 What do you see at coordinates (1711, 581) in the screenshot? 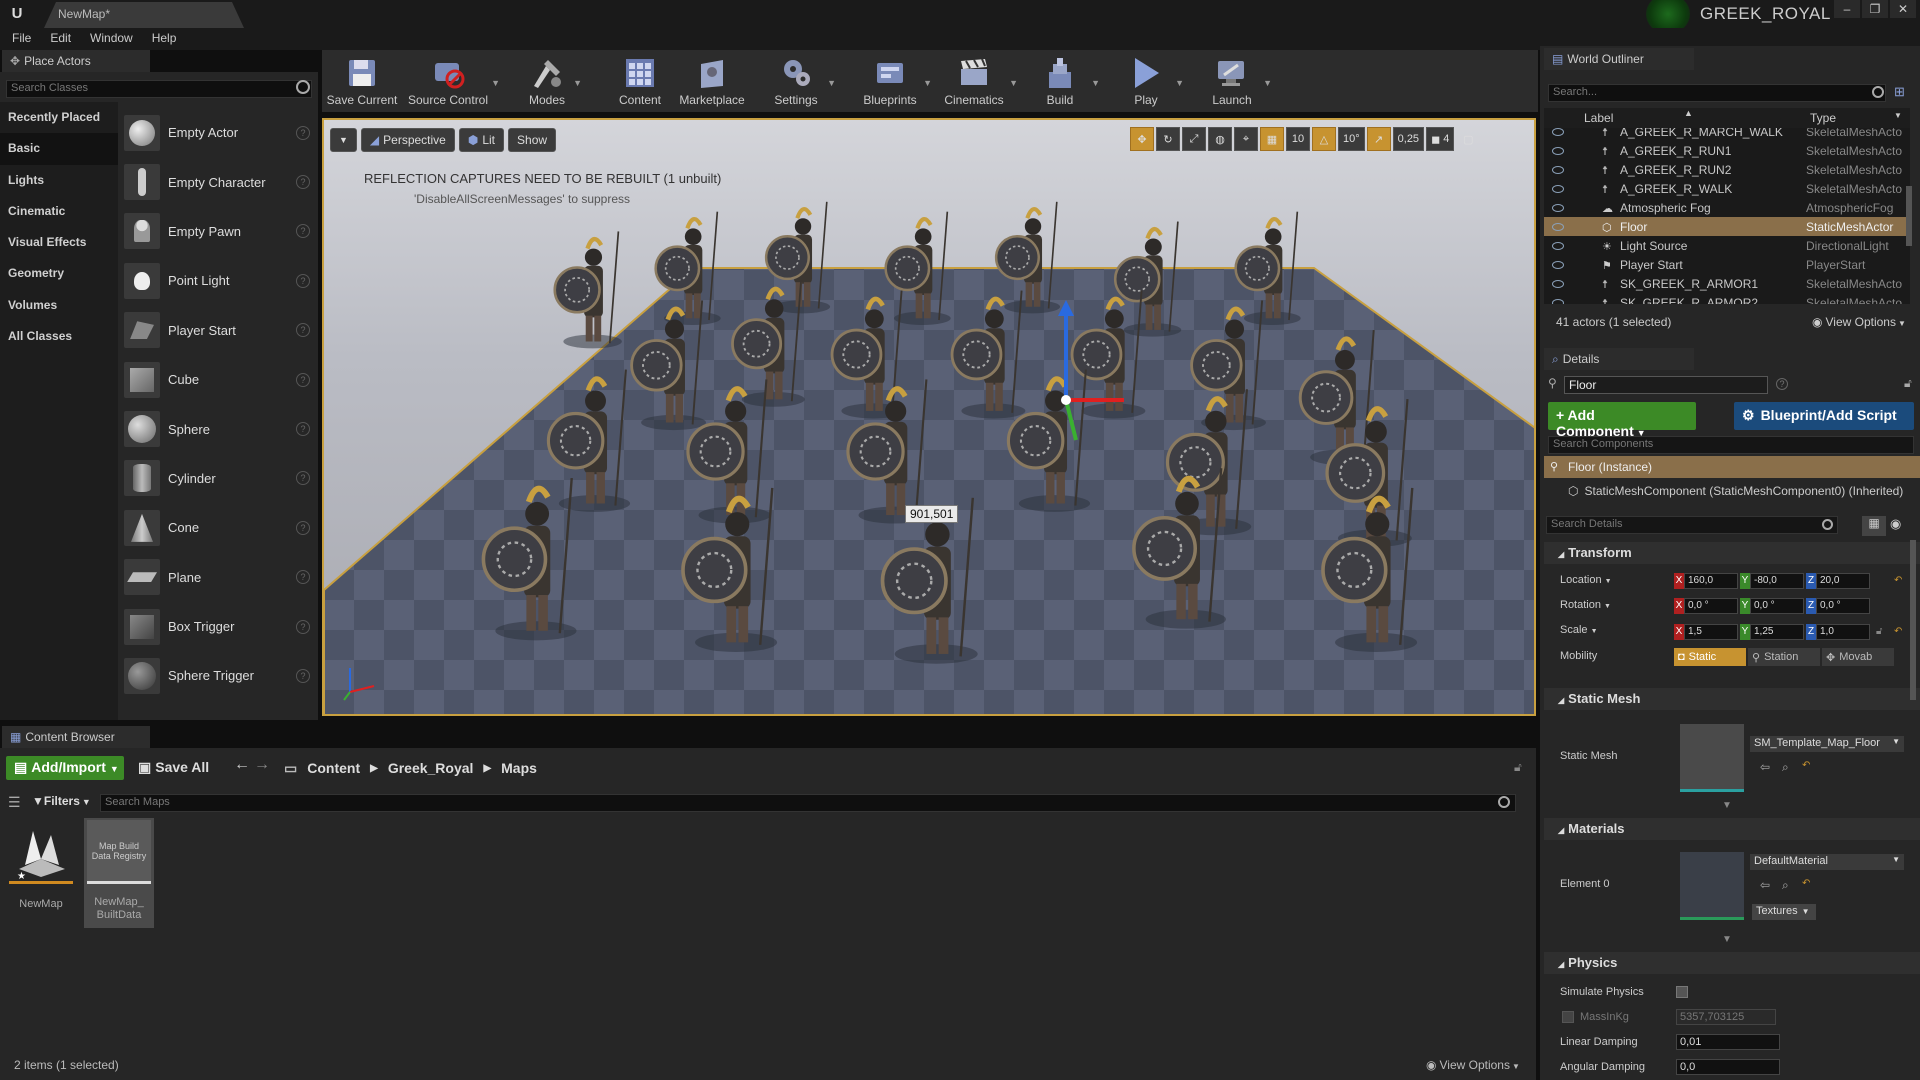
I see `location-x-value: 160,0` at bounding box center [1711, 581].